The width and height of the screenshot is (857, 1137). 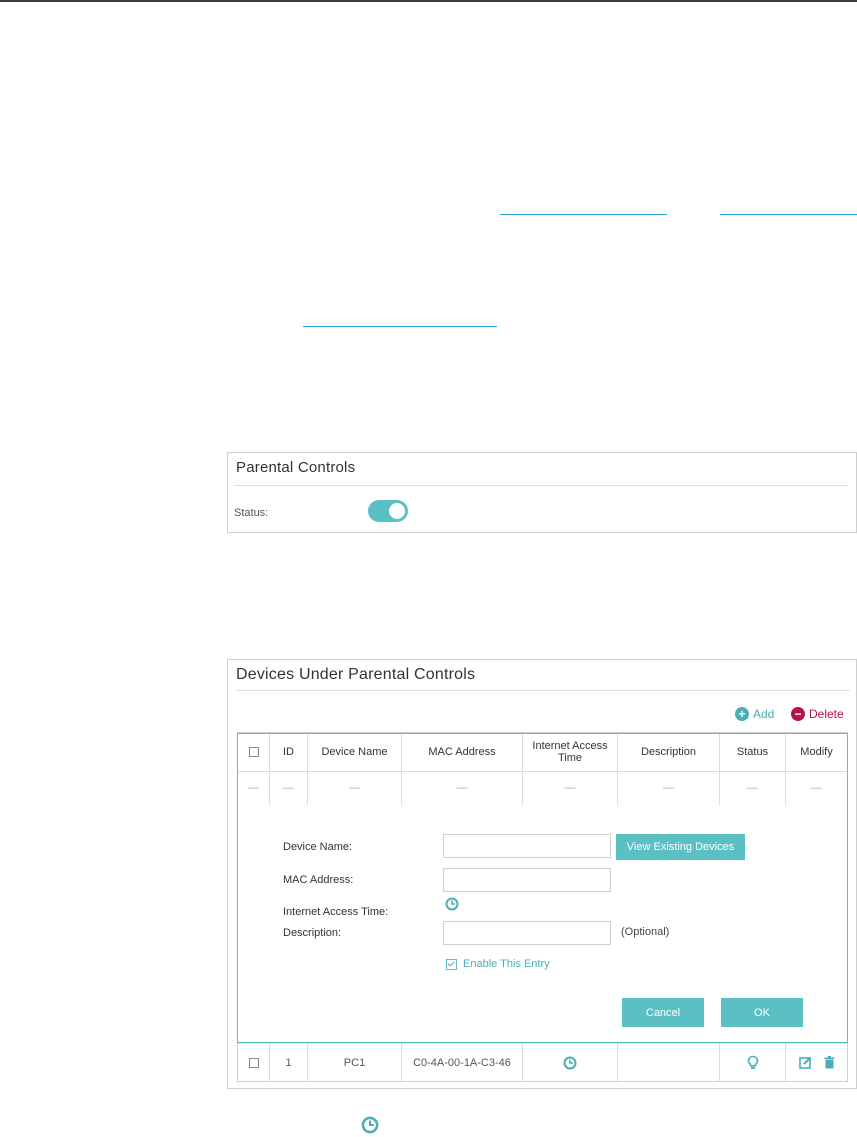 What do you see at coordinates (506, 964) in the screenshot?
I see `enable-entry-label: Enable This Entry` at bounding box center [506, 964].